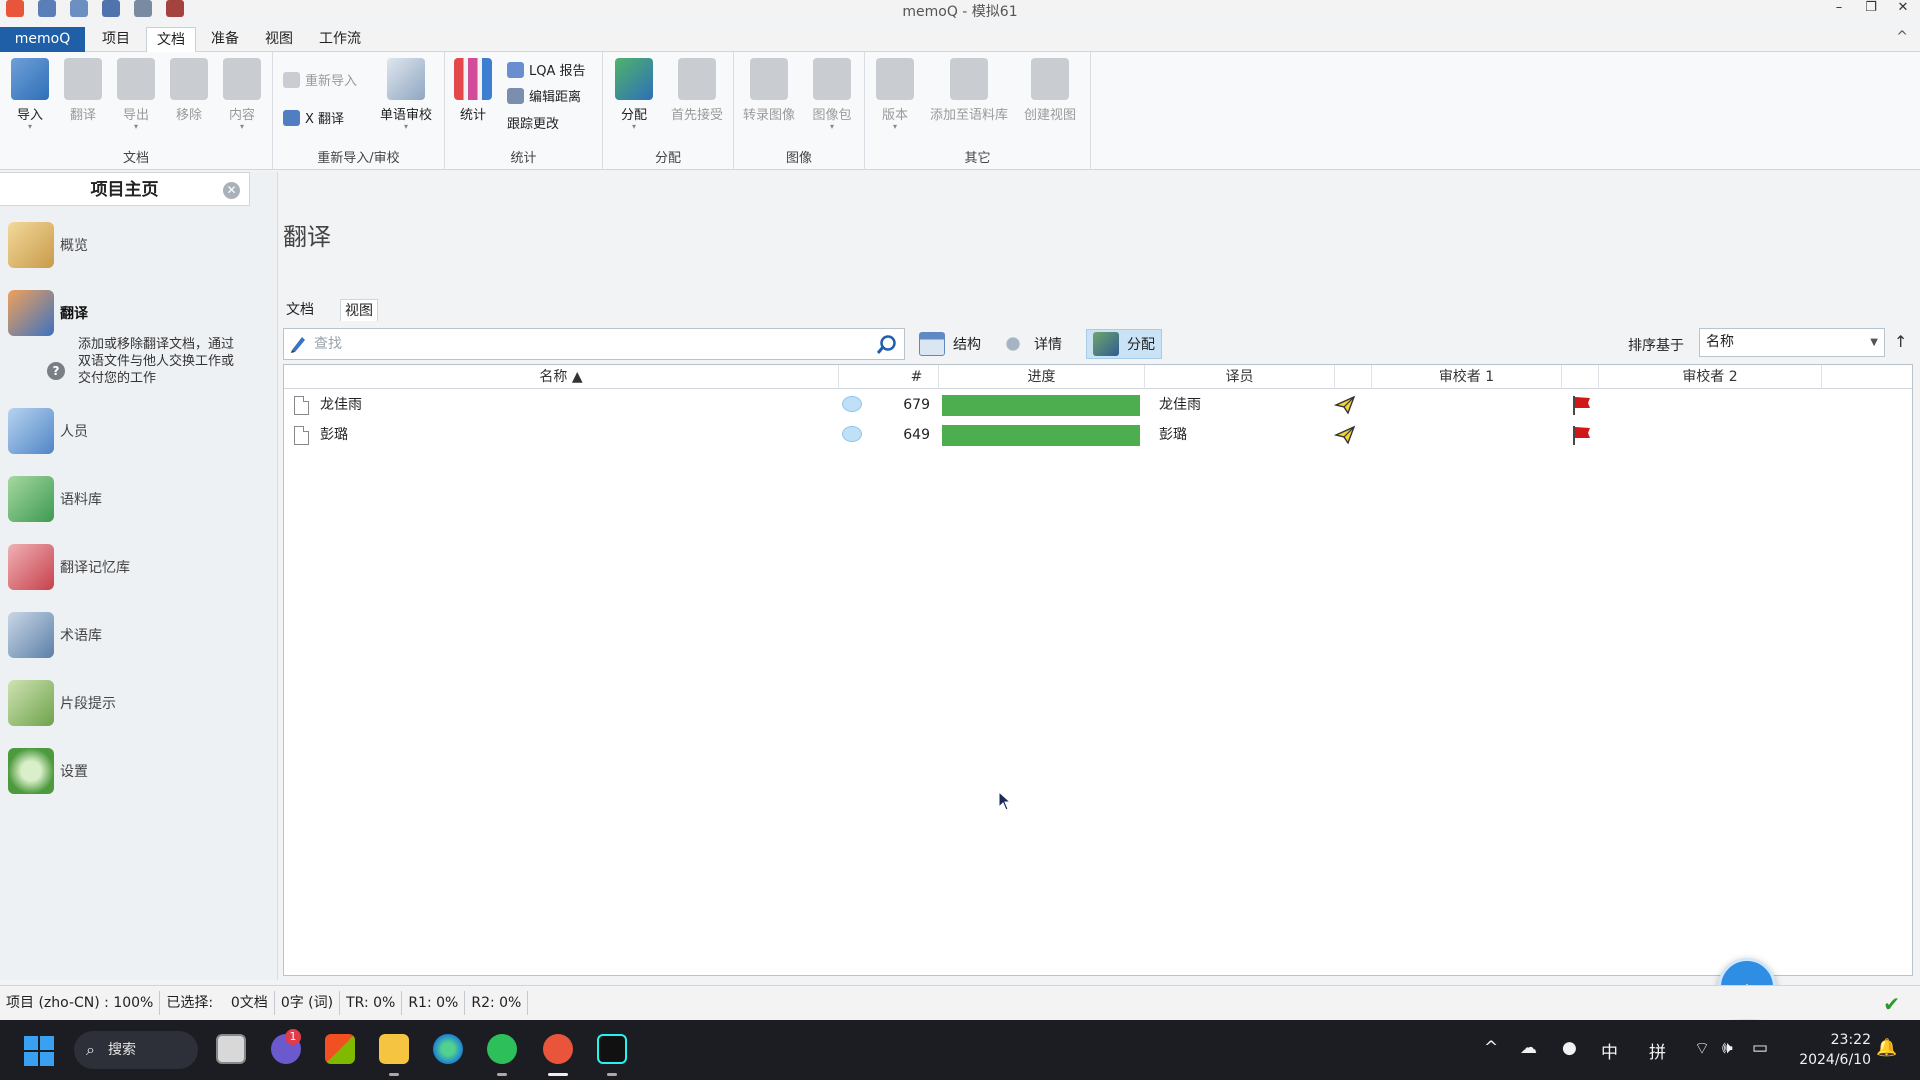 Image resolution: width=1920 pixels, height=1080 pixels. Describe the element at coordinates (1240, 377) in the screenshot. I see `column-header-translator: 译员` at that location.